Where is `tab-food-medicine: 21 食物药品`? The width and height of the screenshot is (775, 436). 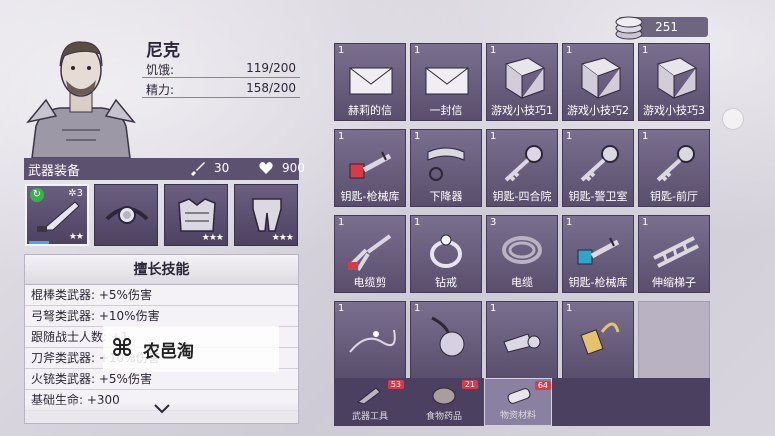
tab-food-medicine: 21 食物药品 is located at coordinates (444, 402).